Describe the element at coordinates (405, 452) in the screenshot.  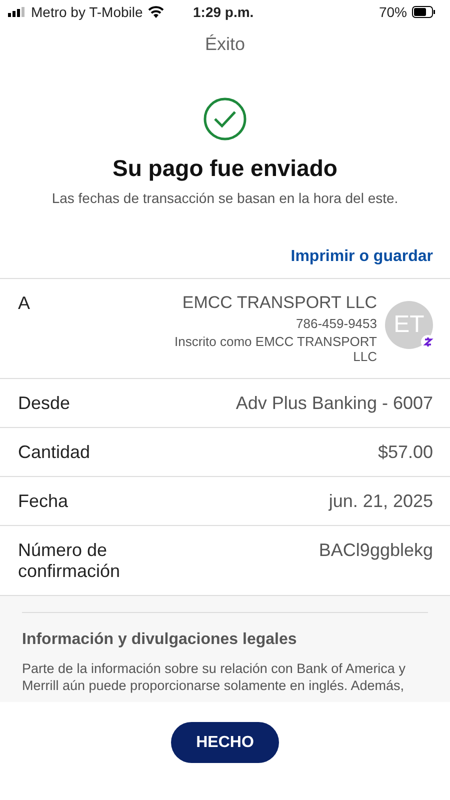
I see `row-value: $57.00` at that location.